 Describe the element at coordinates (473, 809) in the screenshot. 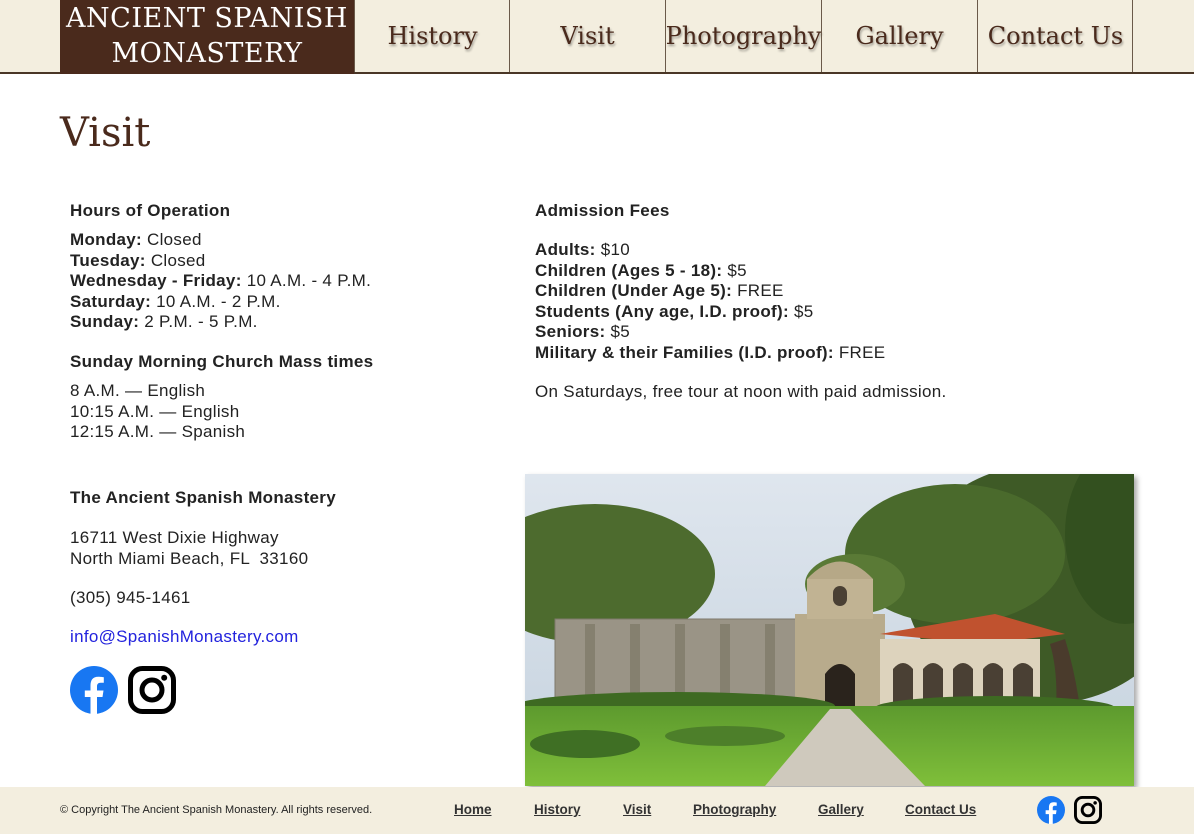

I see `footer-link-home: Home` at that location.